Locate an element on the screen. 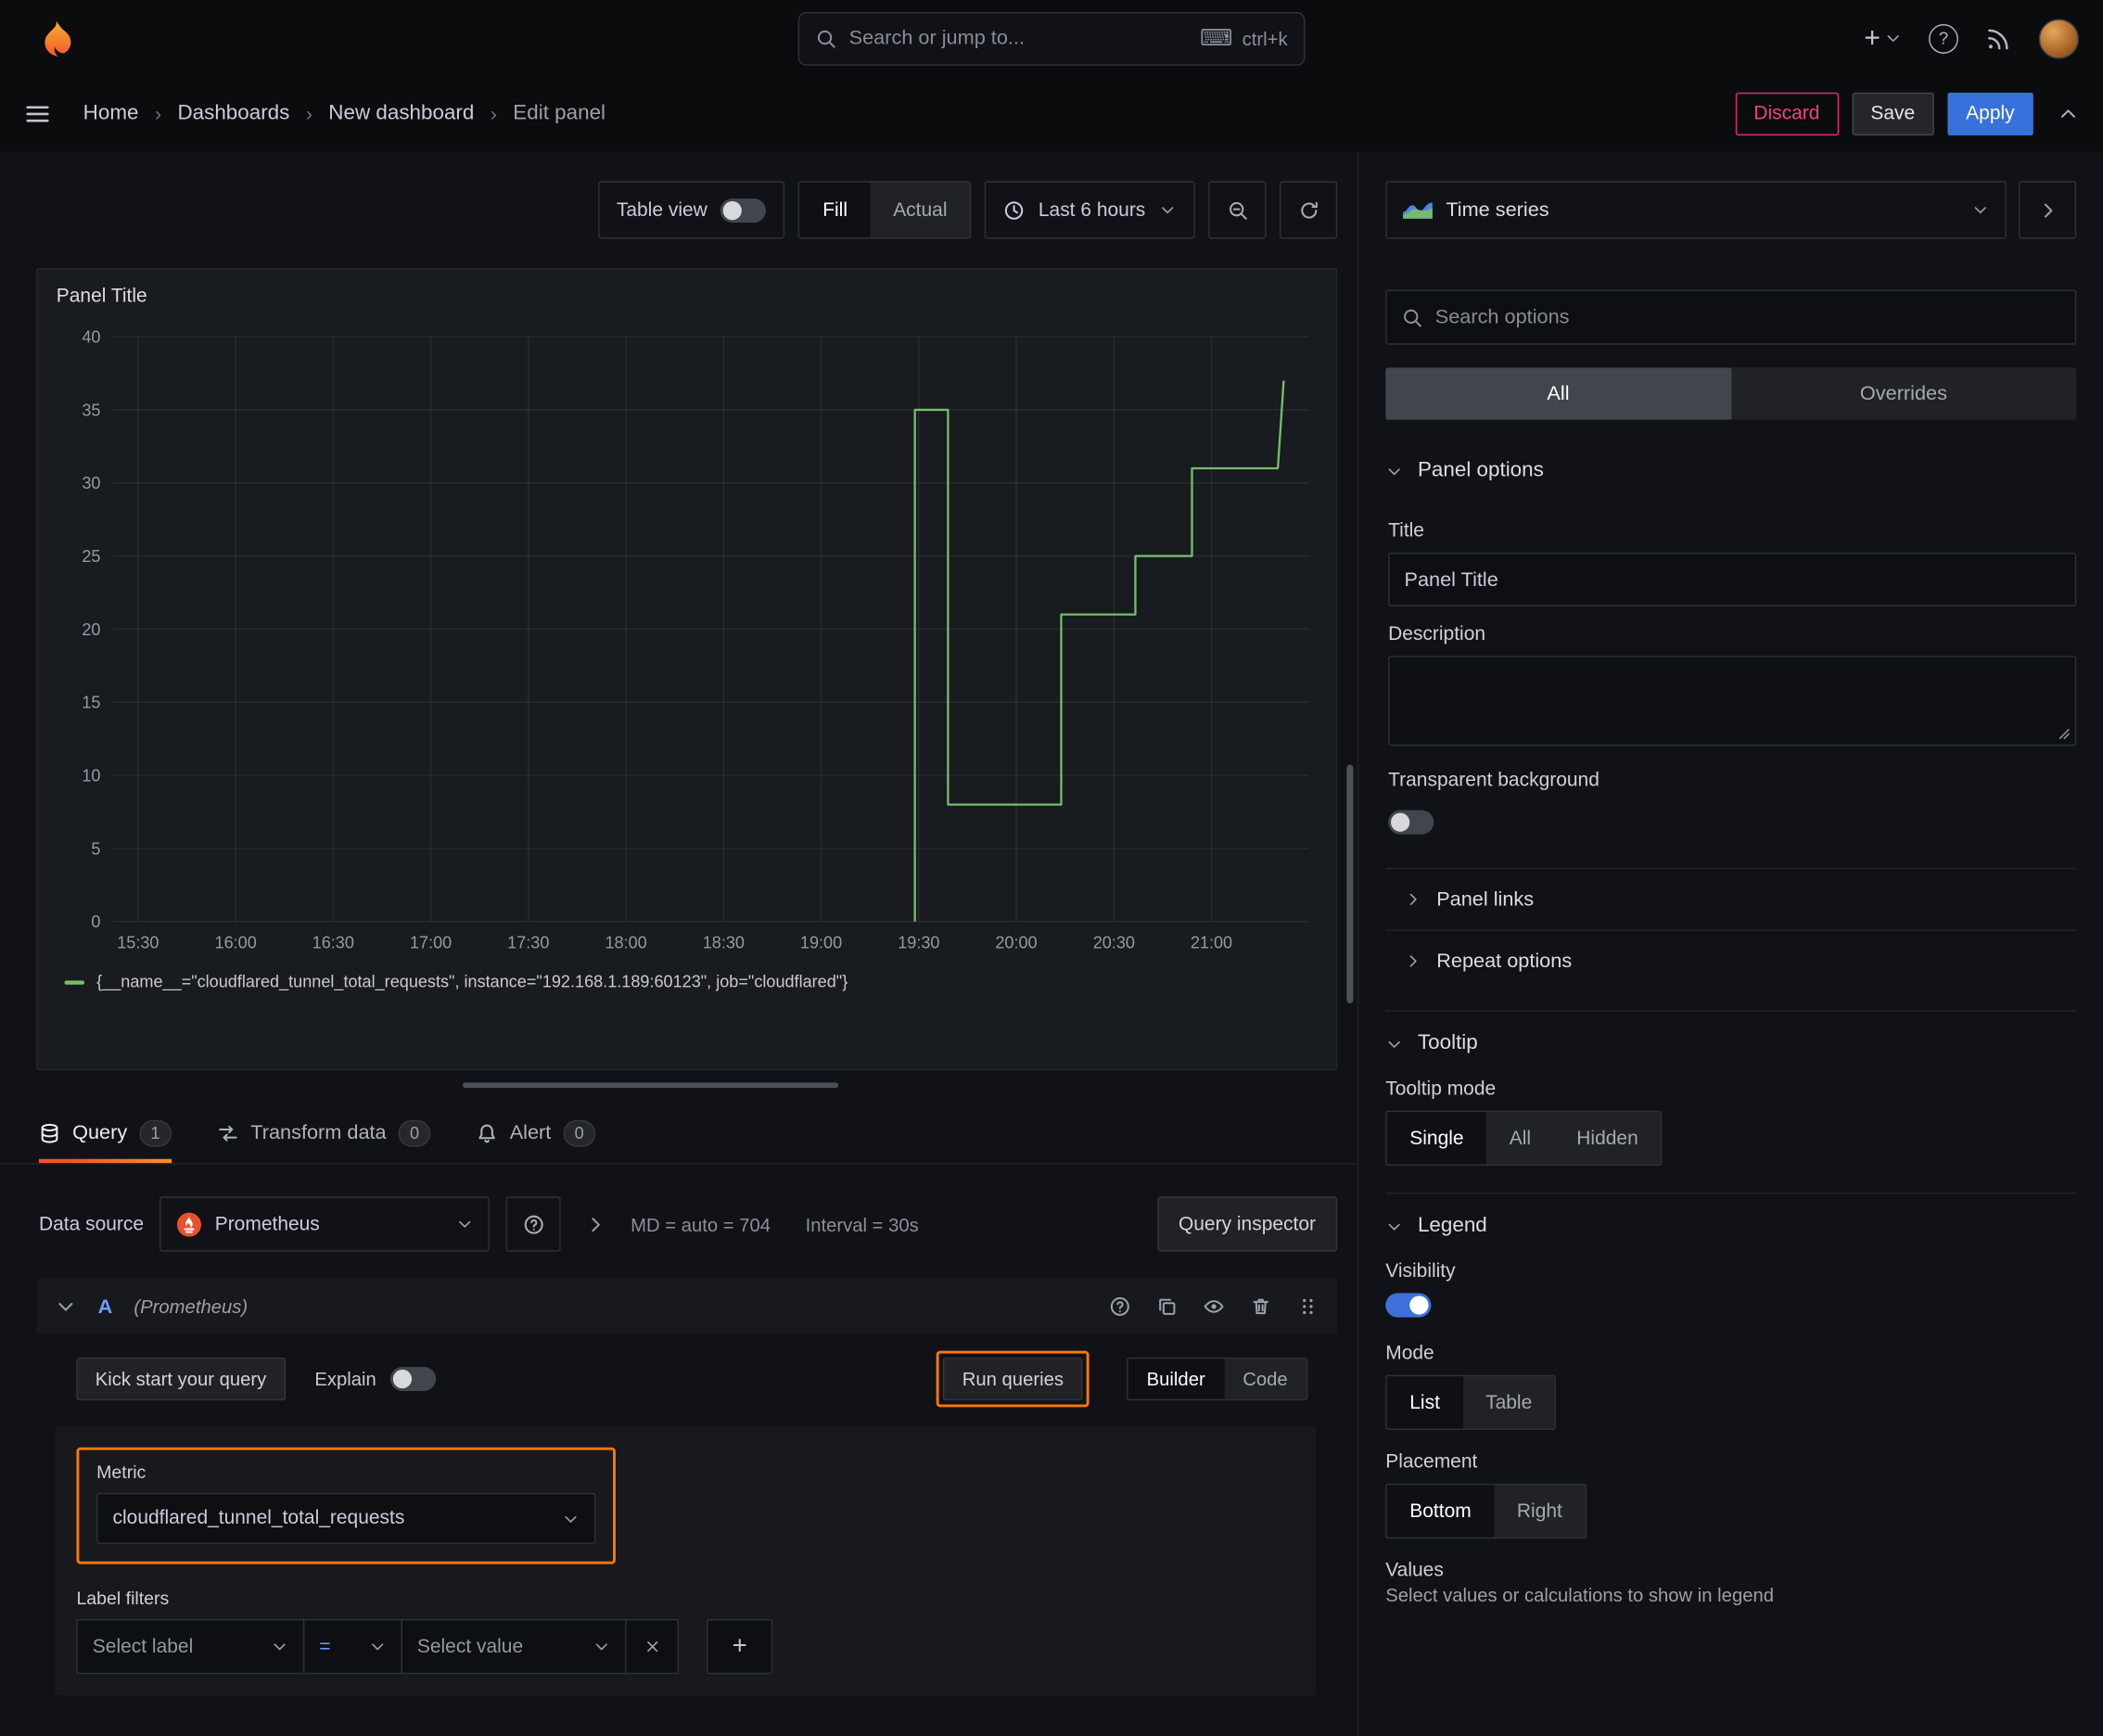 The height and width of the screenshot is (1736, 2103). breadcrumb-new-dashboard: New dashboard is located at coordinates (401, 114).